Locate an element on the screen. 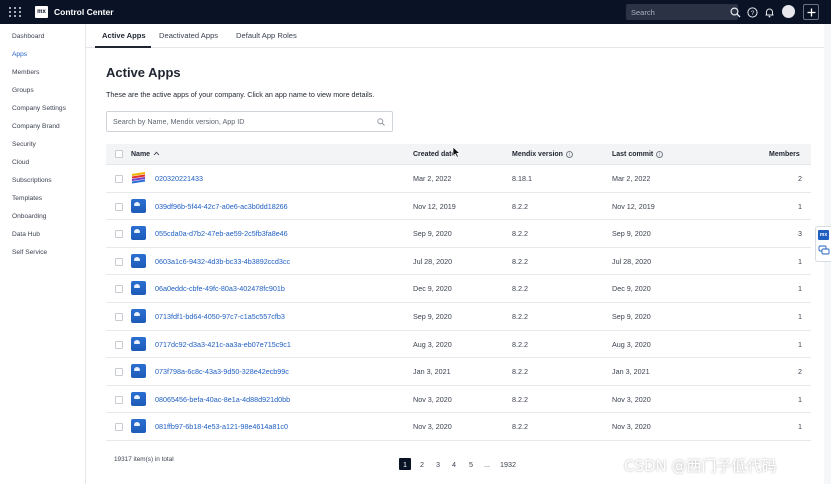  app-name-link: 0717dc92-d3a3-421c-aa3a-eb07e715c9c1 is located at coordinates (223, 344).